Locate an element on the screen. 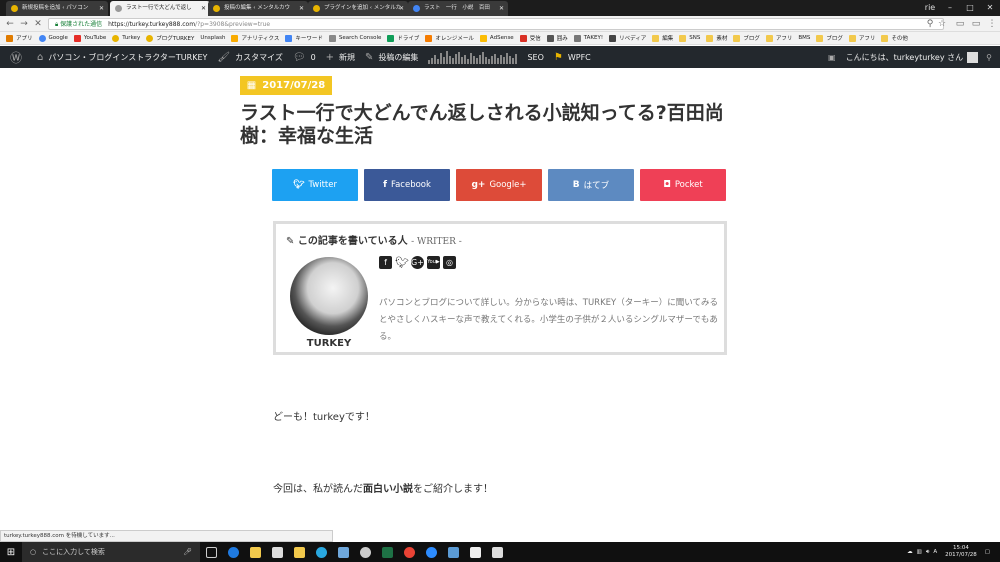  forward-icon: → is located at coordinates (24, 24).